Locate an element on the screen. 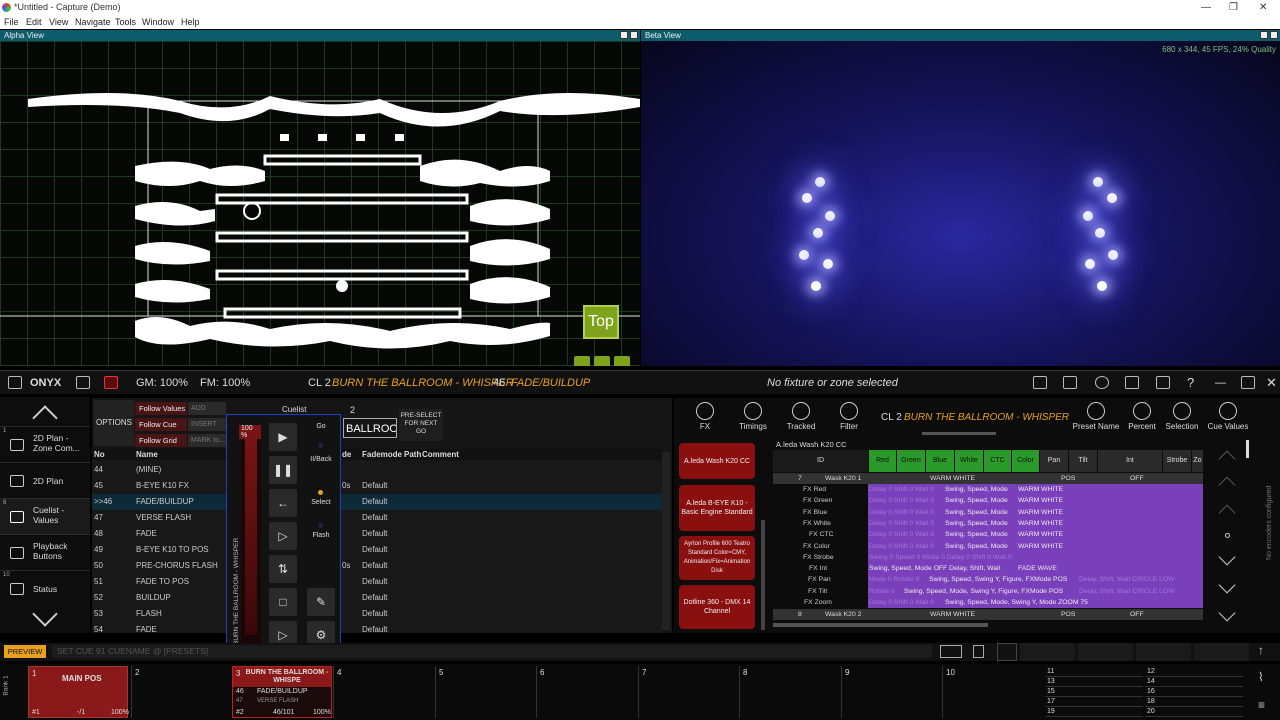  menu-view-icon is located at coordinates (622, 361).